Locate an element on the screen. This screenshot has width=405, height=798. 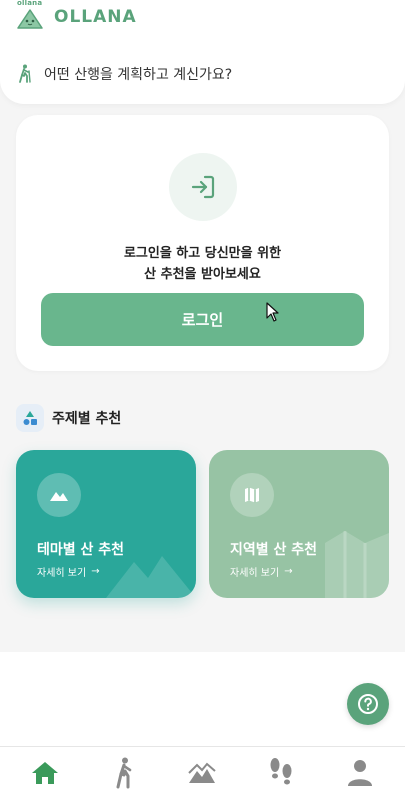
theme-card-link: 자세히 보기 → is located at coordinates (68, 571).